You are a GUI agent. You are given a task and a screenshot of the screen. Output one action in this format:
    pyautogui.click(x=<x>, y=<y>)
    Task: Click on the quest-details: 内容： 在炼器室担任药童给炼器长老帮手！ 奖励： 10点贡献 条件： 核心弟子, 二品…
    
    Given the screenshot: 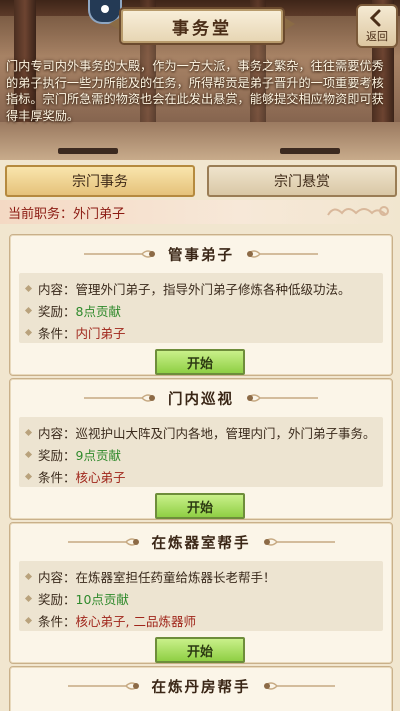 What is the action you would take?
    pyautogui.click(x=201, y=596)
    